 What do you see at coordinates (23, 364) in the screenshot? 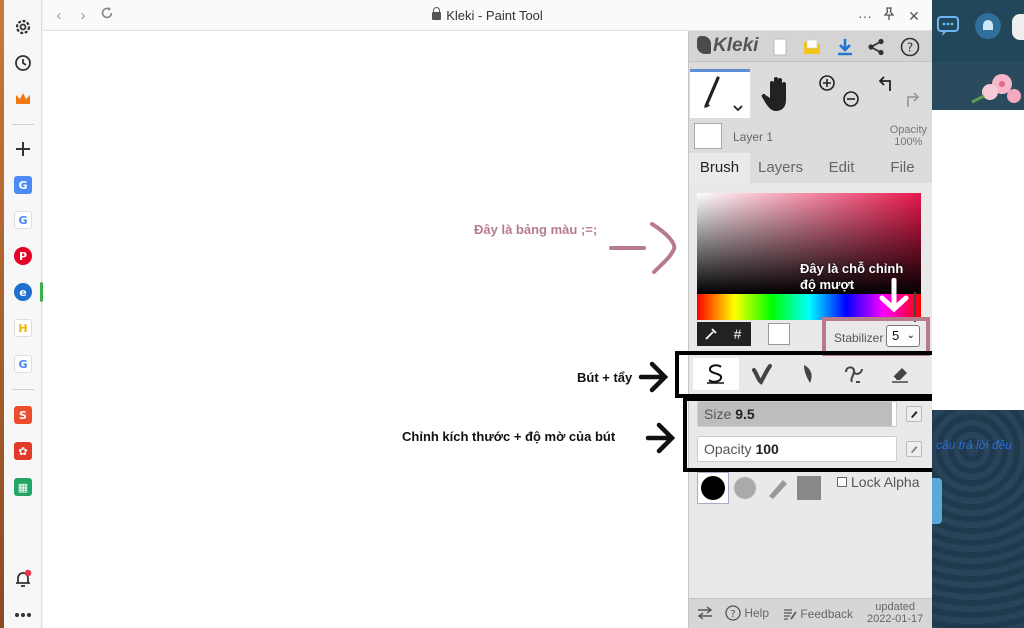
I see `google-favicon-2-icon: G` at bounding box center [23, 364].